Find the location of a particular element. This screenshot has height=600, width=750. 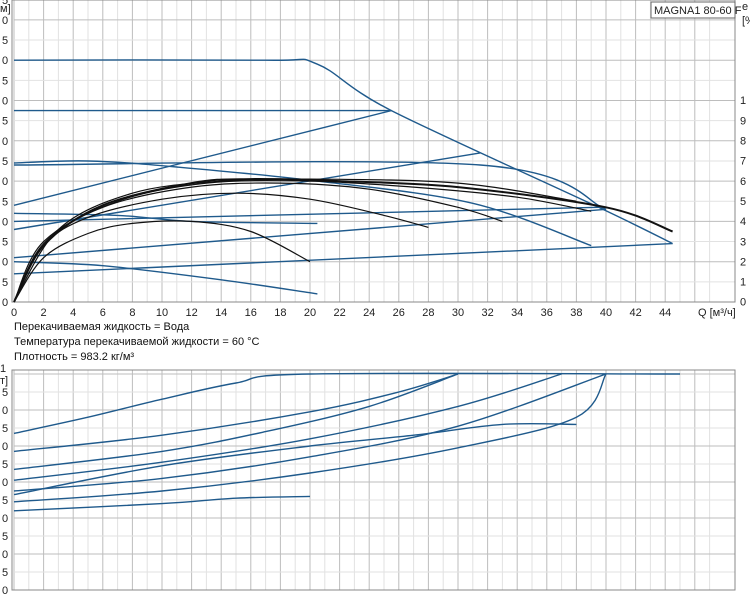

x-tick-label: 42 is located at coordinates (635, 313).